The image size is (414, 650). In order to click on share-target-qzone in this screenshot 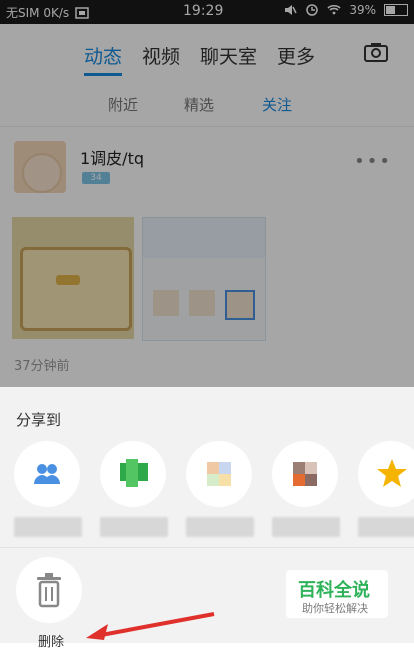, I will do `click(386, 489)`.